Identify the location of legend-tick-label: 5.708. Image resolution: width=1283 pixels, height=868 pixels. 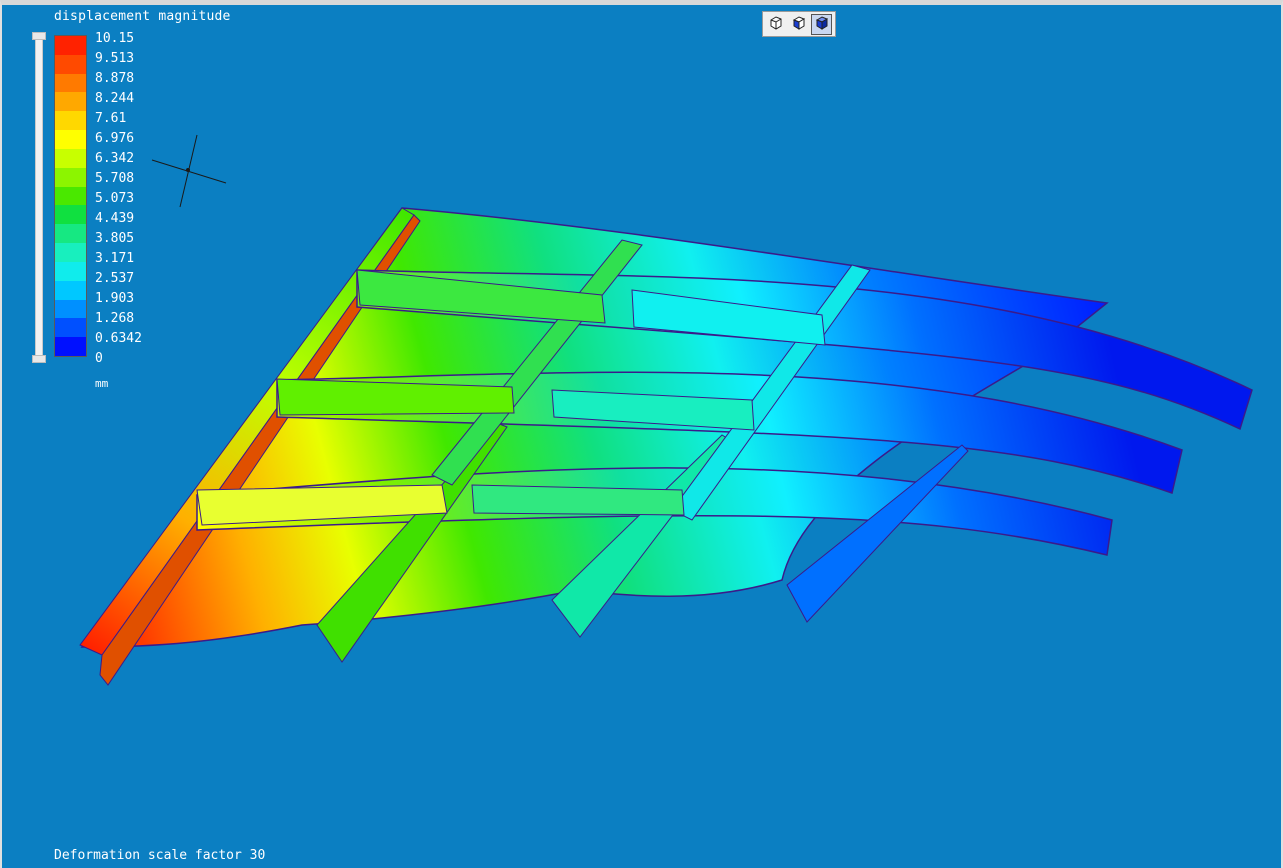
(115, 178).